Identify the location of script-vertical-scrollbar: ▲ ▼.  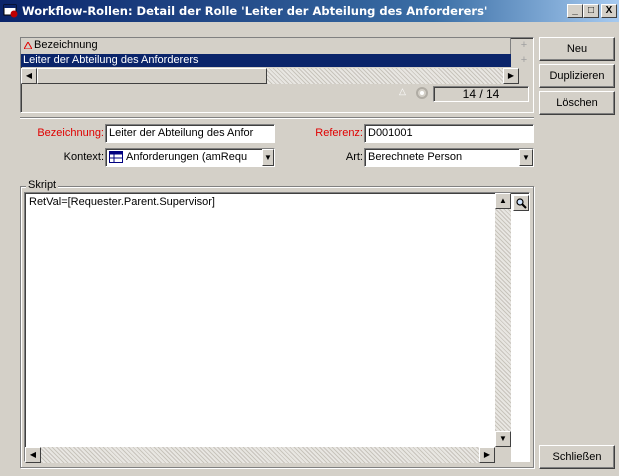
(503, 320).